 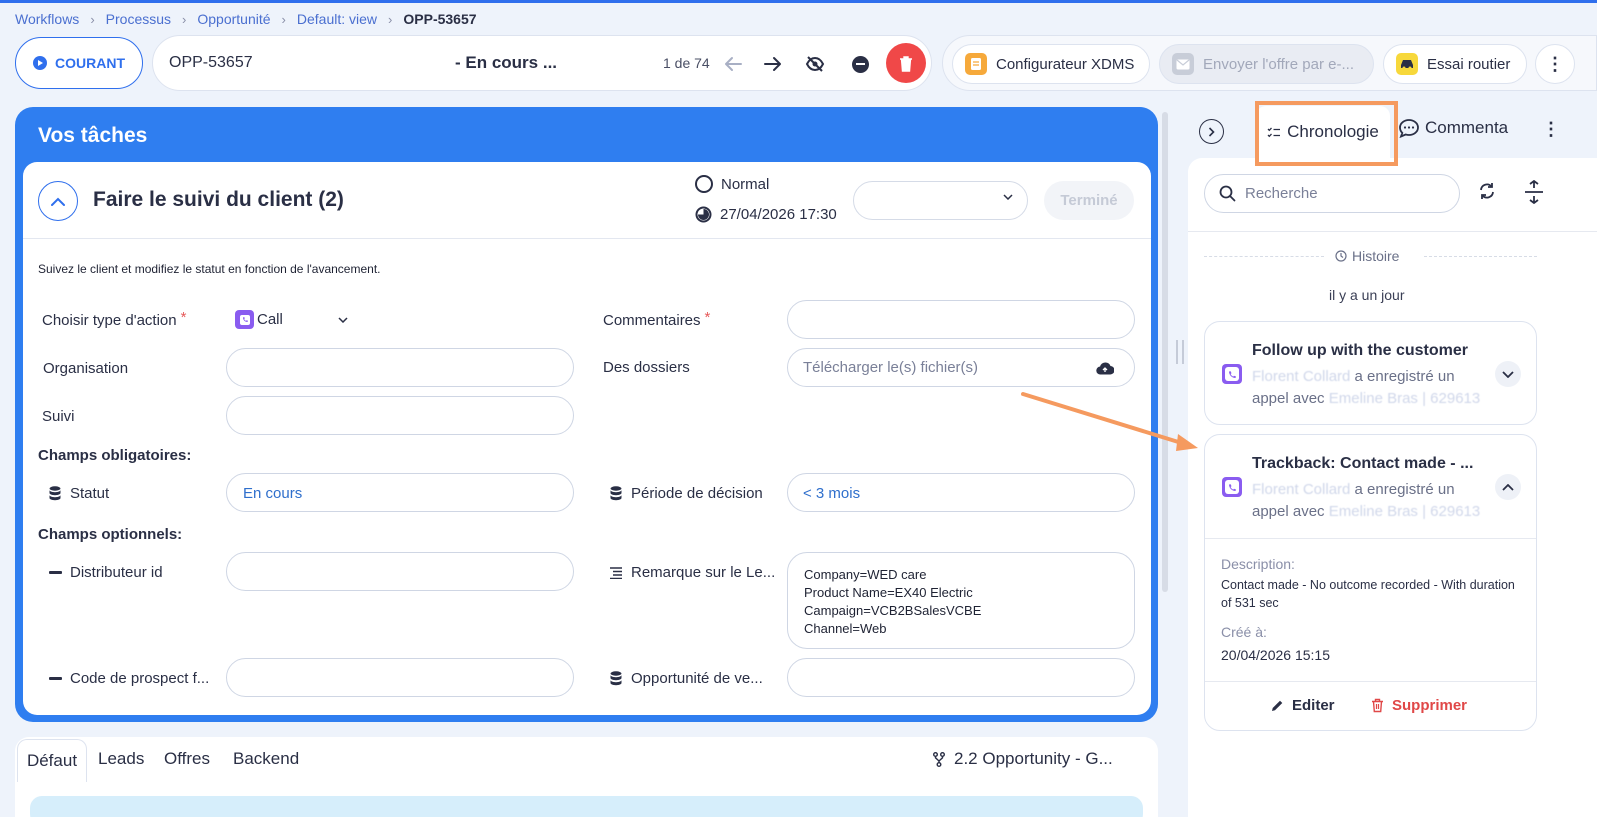 I want to click on road-test-button: Essai routier, so click(x=1455, y=64).